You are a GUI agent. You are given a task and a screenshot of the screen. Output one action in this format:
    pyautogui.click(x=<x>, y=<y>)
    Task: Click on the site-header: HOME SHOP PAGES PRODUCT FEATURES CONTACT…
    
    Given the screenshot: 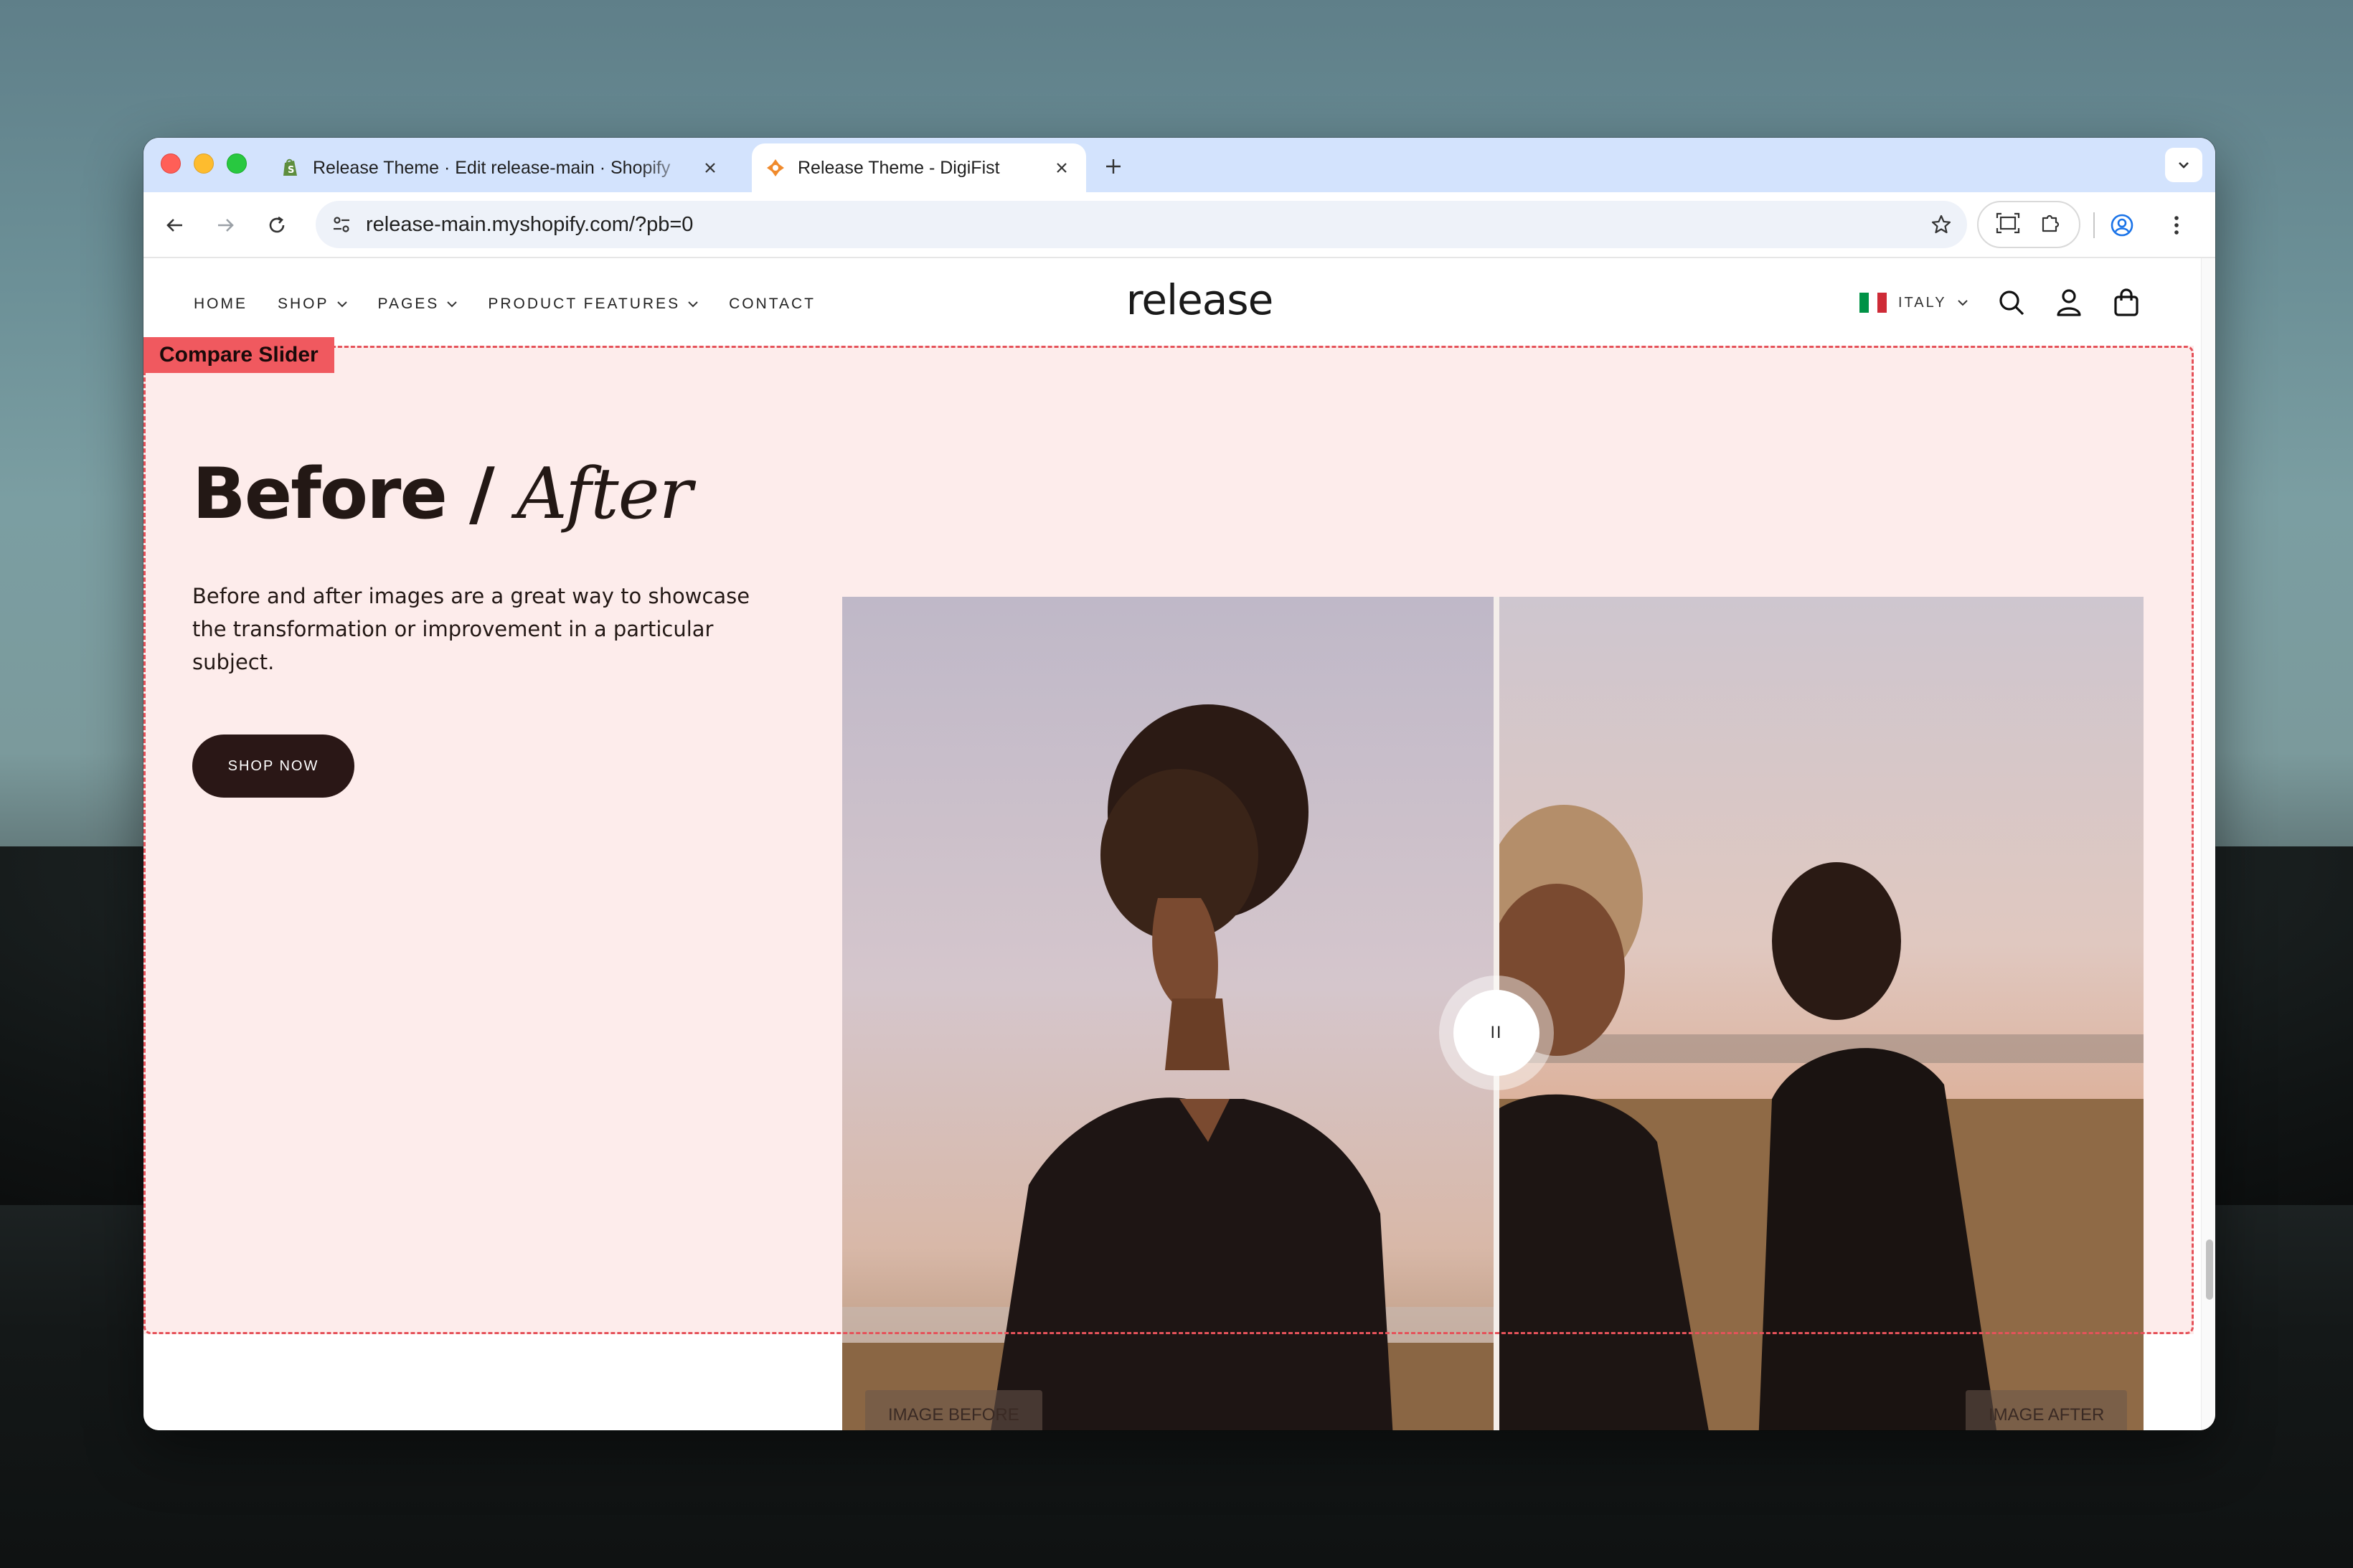 What is the action you would take?
    pyautogui.click(x=1172, y=302)
    